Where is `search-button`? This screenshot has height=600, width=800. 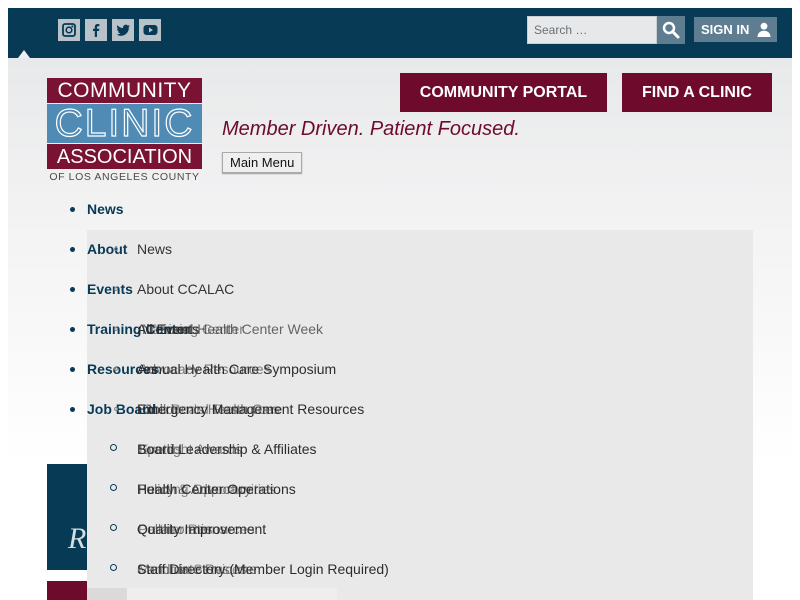 search-button is located at coordinates (671, 30).